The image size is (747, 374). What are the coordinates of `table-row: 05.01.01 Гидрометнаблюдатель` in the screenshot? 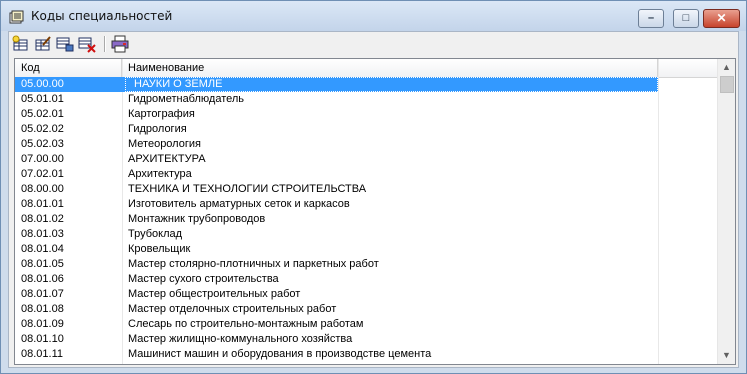 It's located at (366, 99).